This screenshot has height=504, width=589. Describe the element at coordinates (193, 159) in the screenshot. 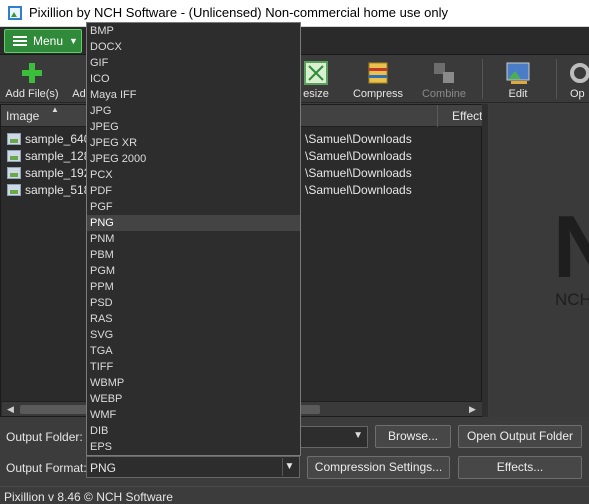

I see `format-option: JPEG 2000` at that location.